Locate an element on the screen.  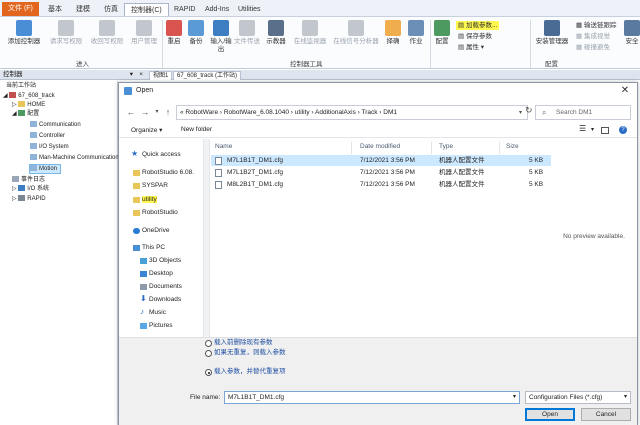
pin-icon: ▾ is located at coordinates (131, 75).